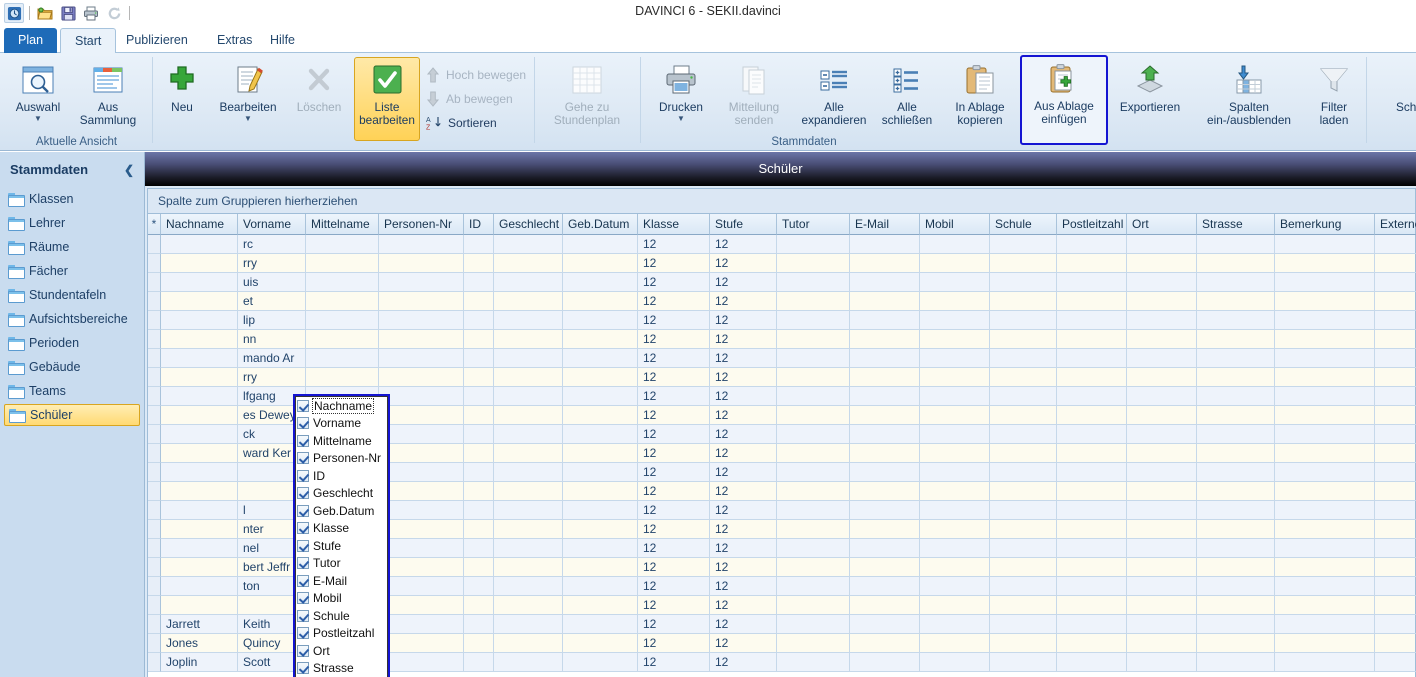 This screenshot has height=677, width=1416. What do you see at coordinates (1150, 87) in the screenshot?
I see `exportieren-button: Exportieren` at bounding box center [1150, 87].